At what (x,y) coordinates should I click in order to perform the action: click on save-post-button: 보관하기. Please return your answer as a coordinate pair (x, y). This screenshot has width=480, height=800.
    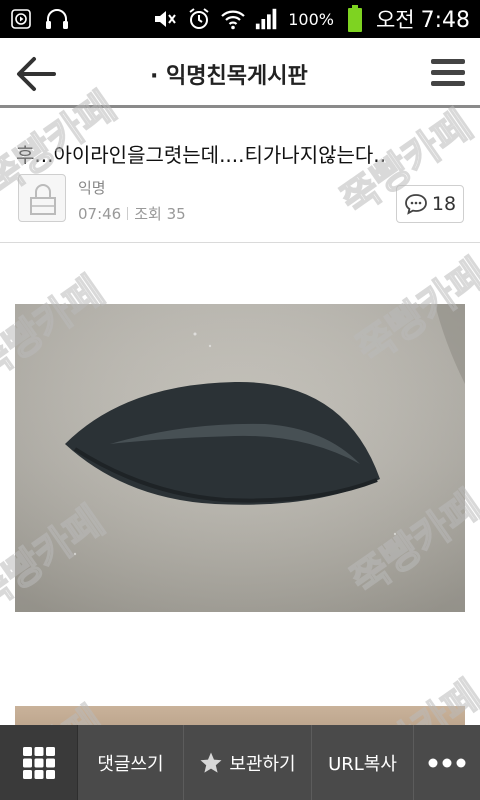
    Looking at the image, I should click on (248, 762).